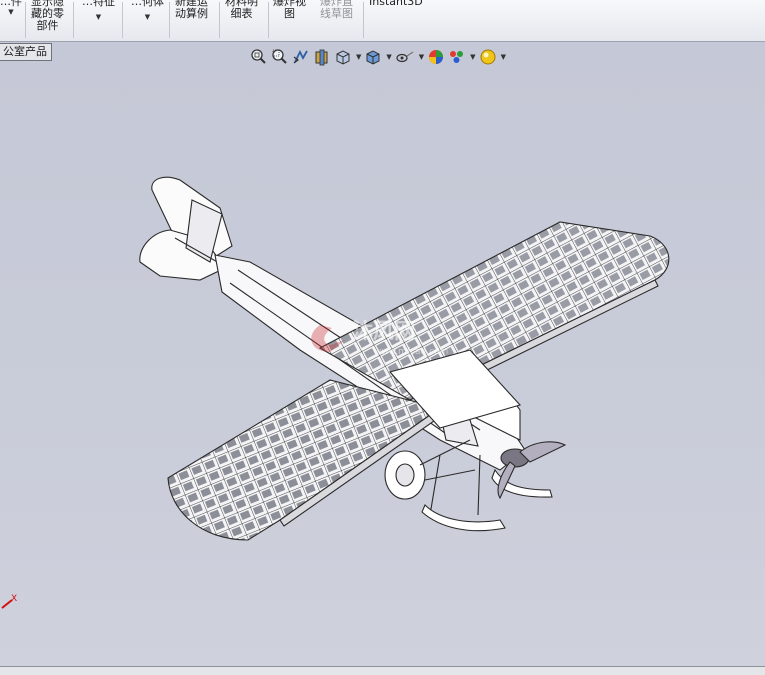 This screenshot has width=765, height=675. I want to click on watermark-text: 沐风网, so click(383, 331).